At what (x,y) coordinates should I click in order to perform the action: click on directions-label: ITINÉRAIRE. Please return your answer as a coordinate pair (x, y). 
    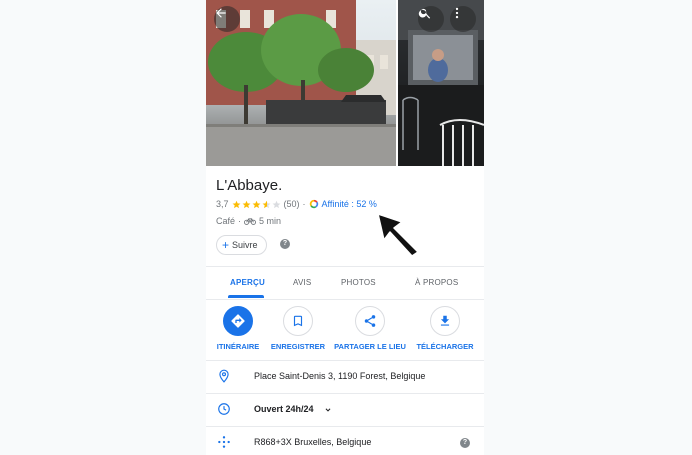
    Looking at the image, I should click on (238, 346).